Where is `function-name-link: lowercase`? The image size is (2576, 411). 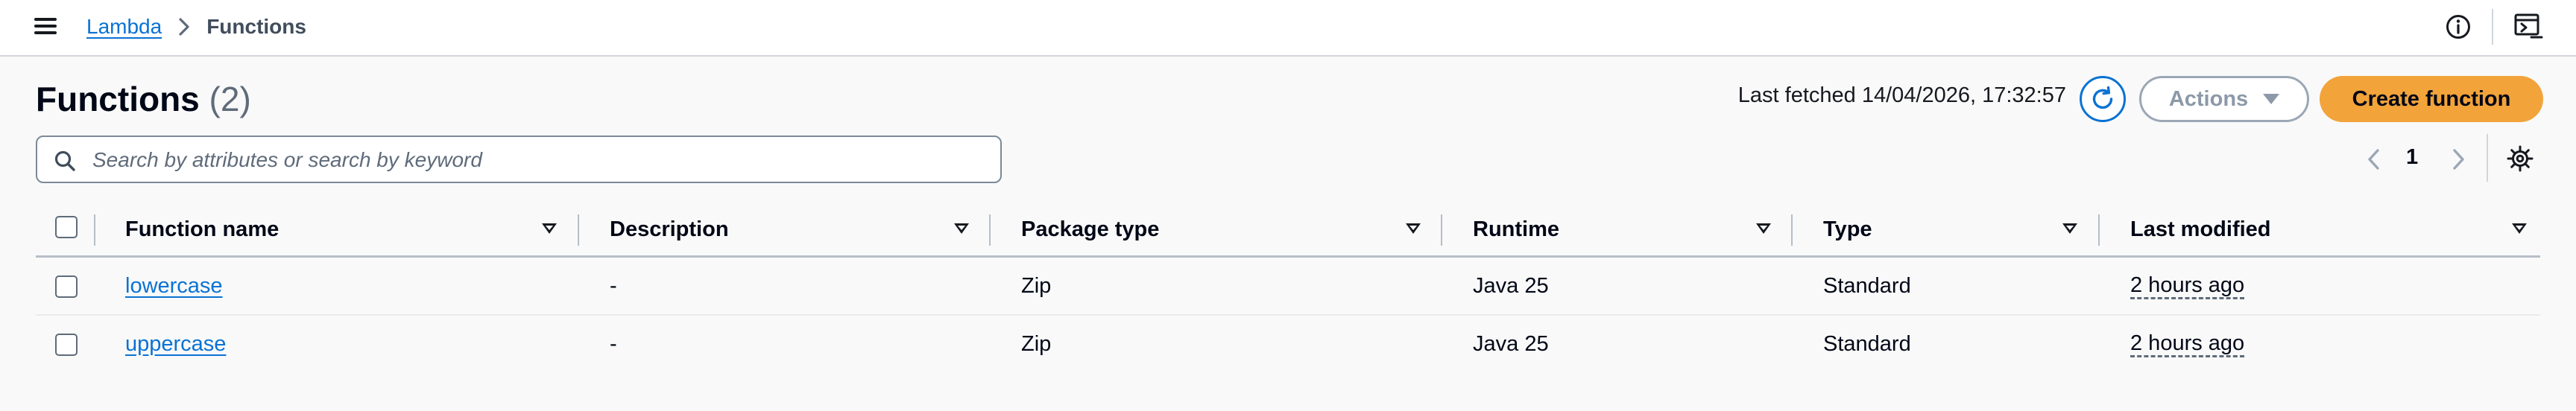
function-name-link: lowercase is located at coordinates (174, 286).